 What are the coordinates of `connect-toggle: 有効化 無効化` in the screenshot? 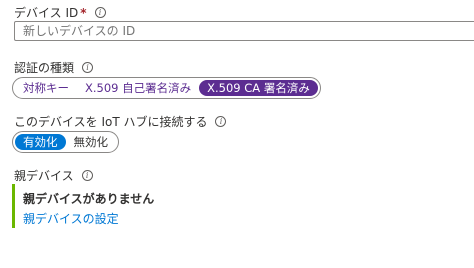 It's located at (65, 142).